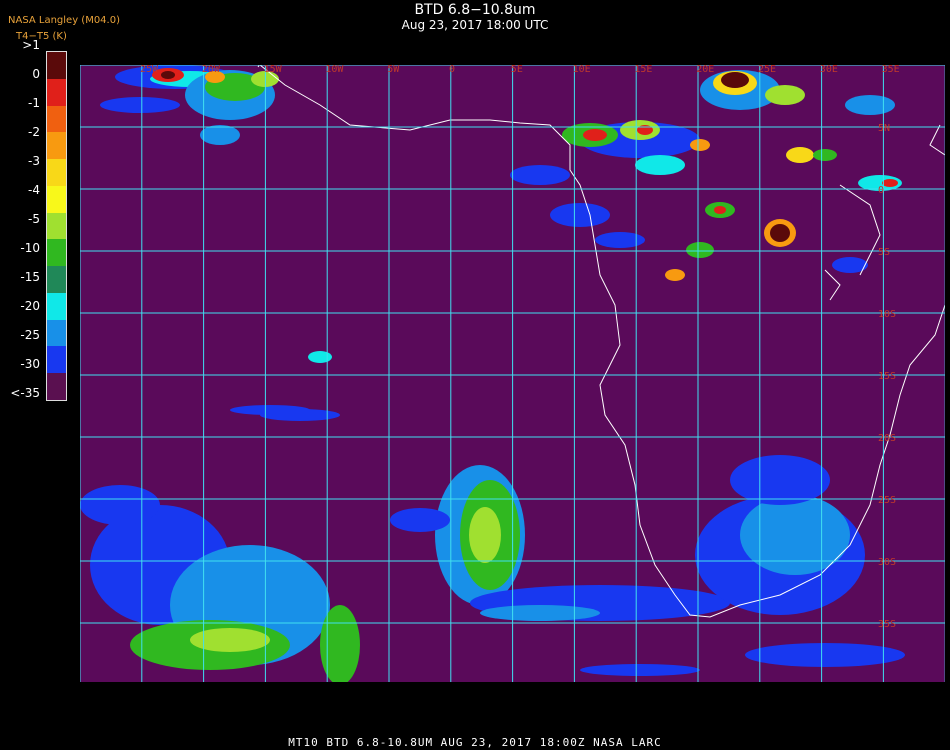 This screenshot has width=950, height=750. I want to click on latitude-label: 0, so click(881, 190).